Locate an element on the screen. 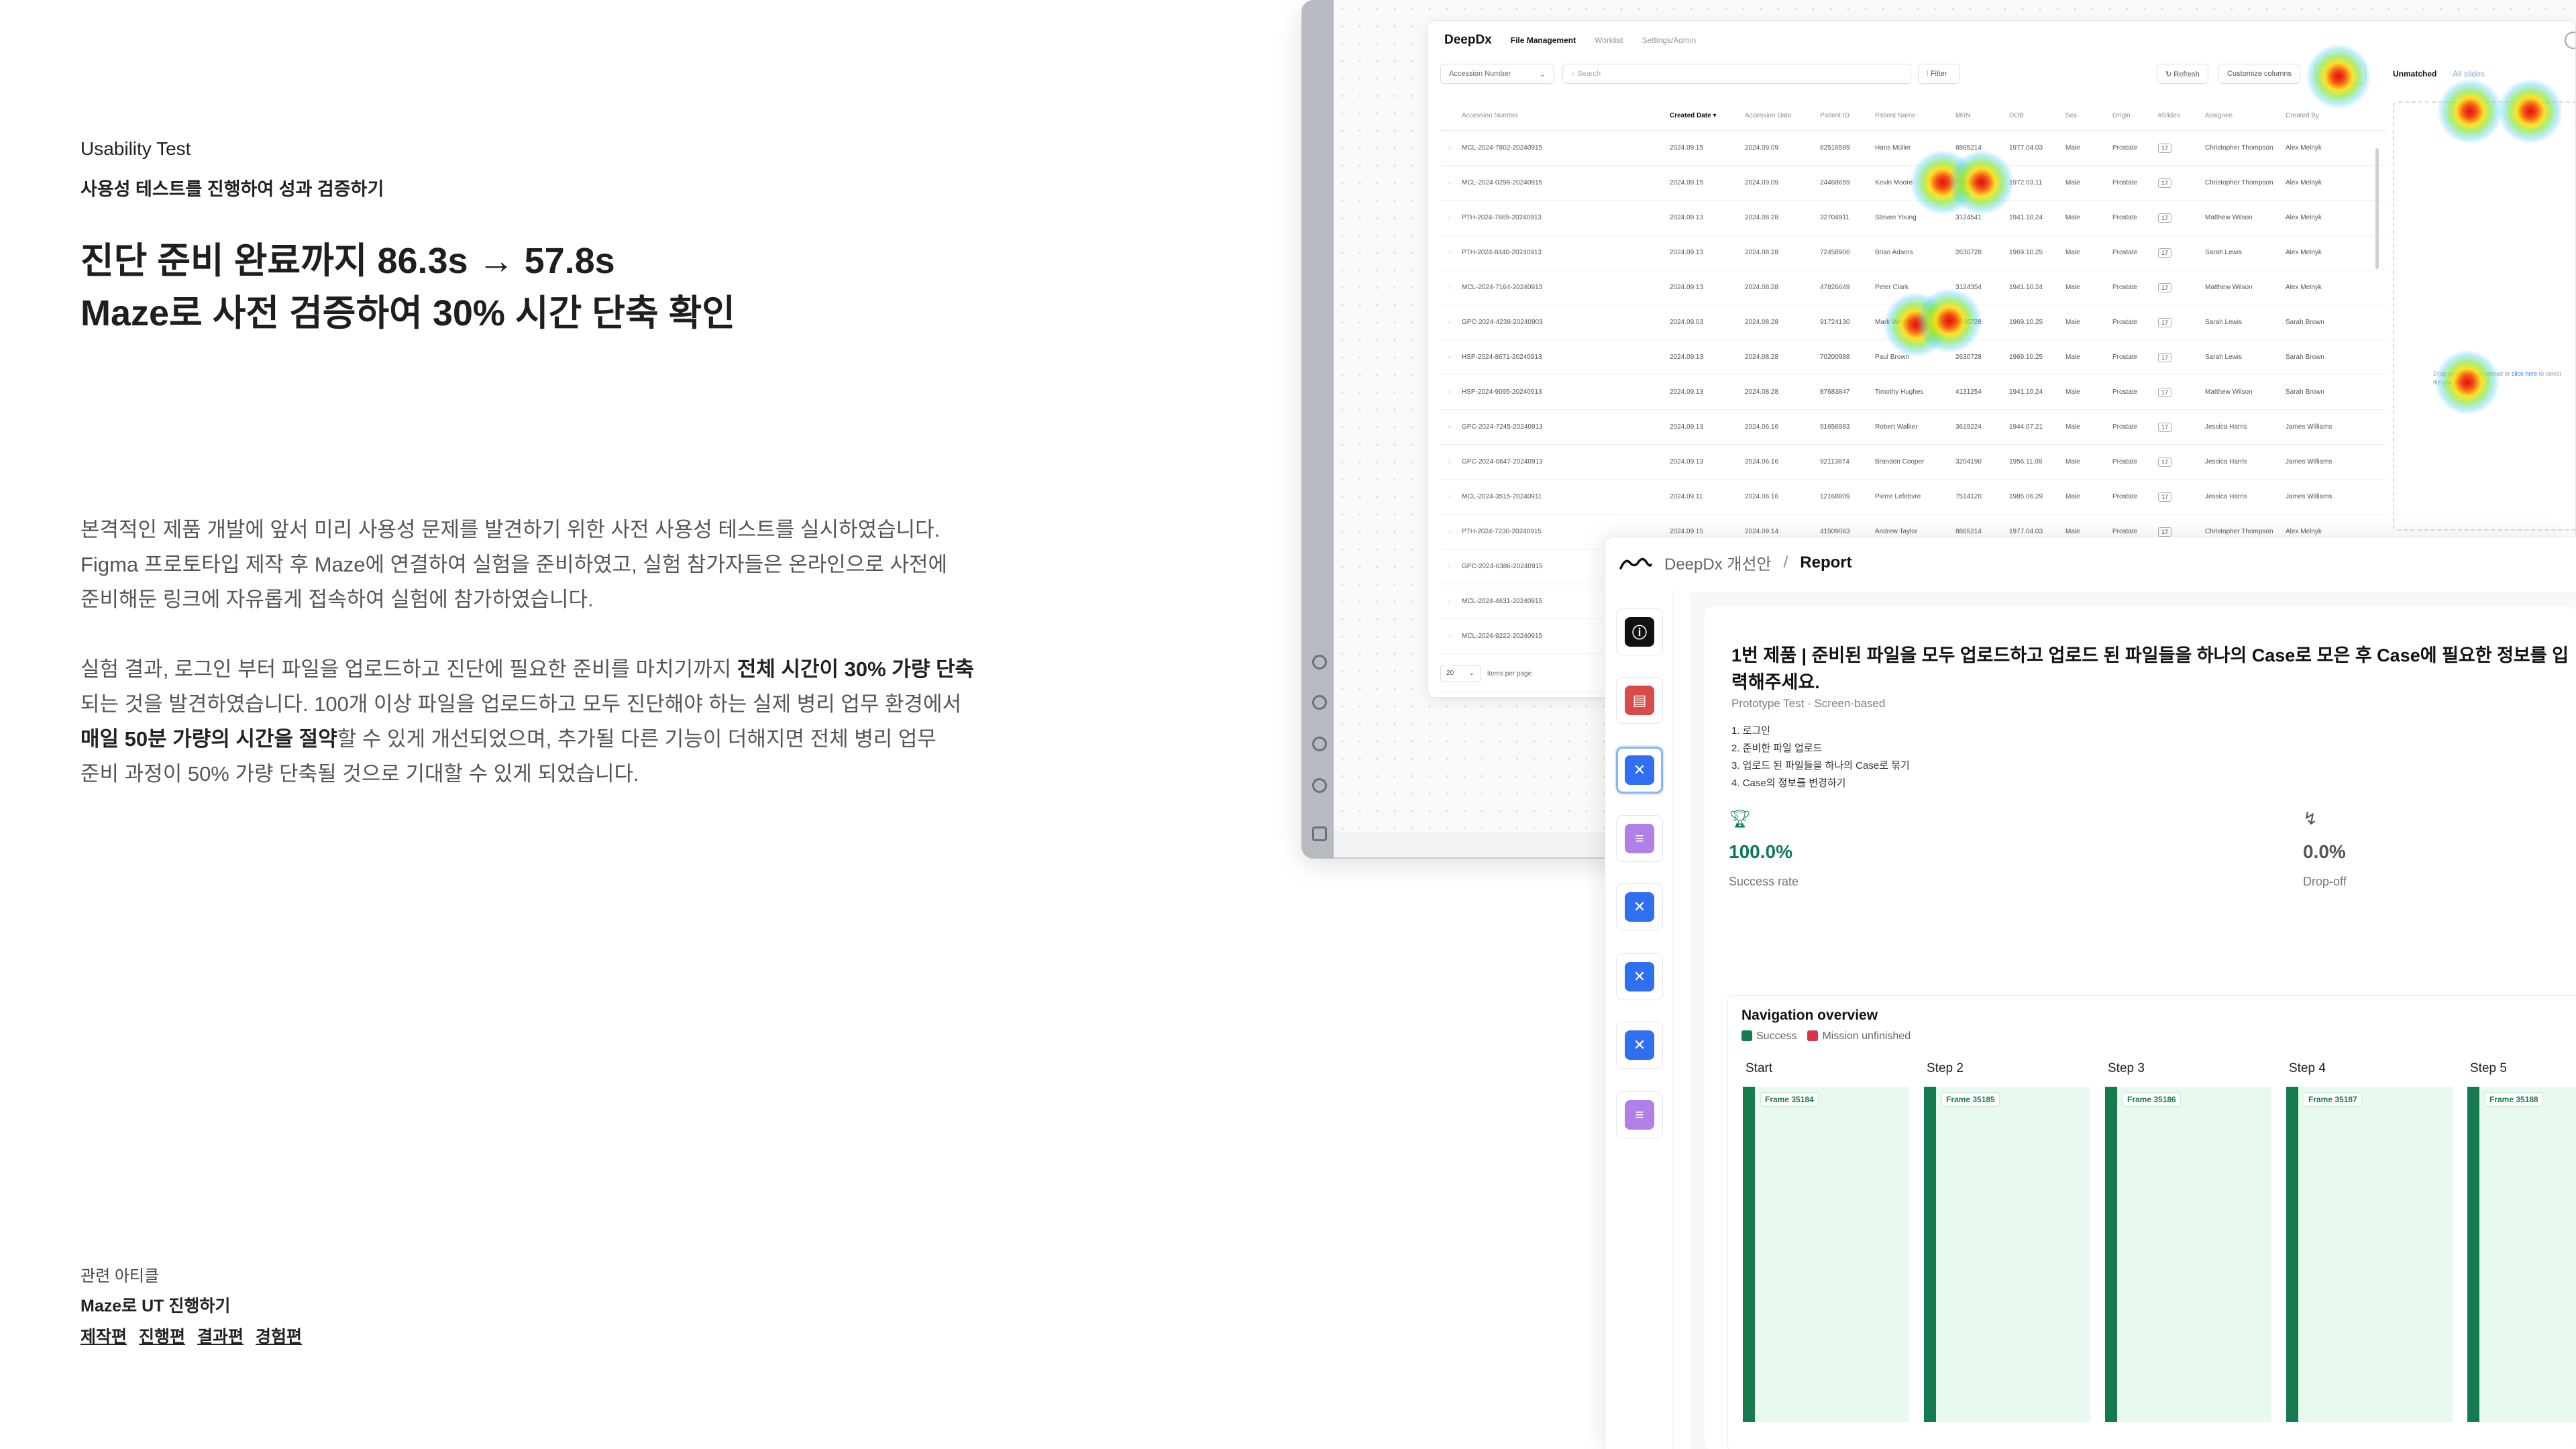  step-label: Step 2 is located at coordinates (1945, 1068).